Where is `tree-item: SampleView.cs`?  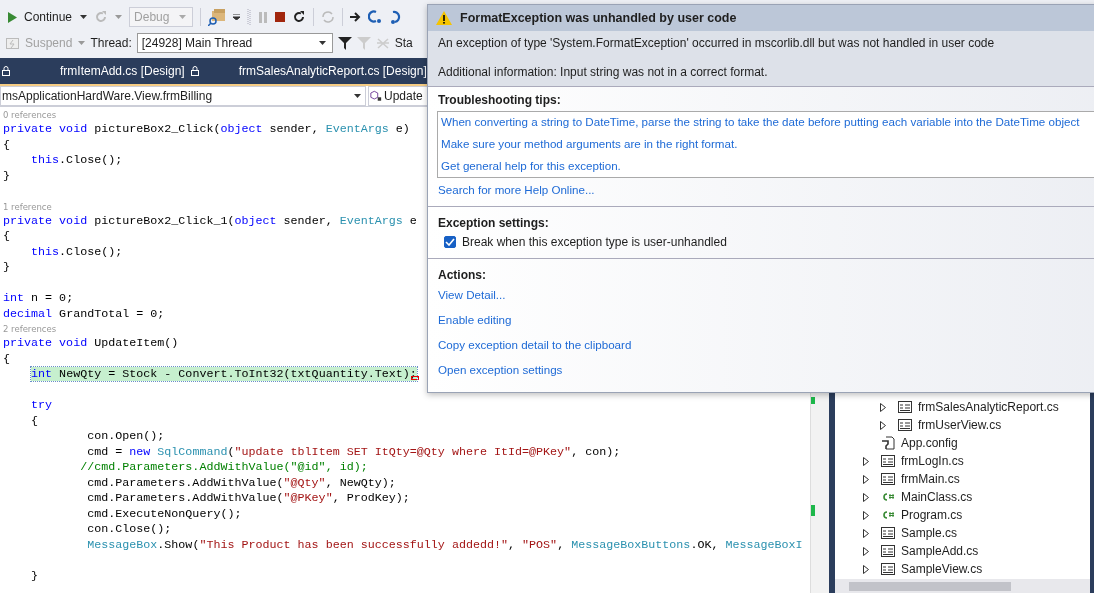 tree-item: SampleView.cs is located at coordinates (962, 569).